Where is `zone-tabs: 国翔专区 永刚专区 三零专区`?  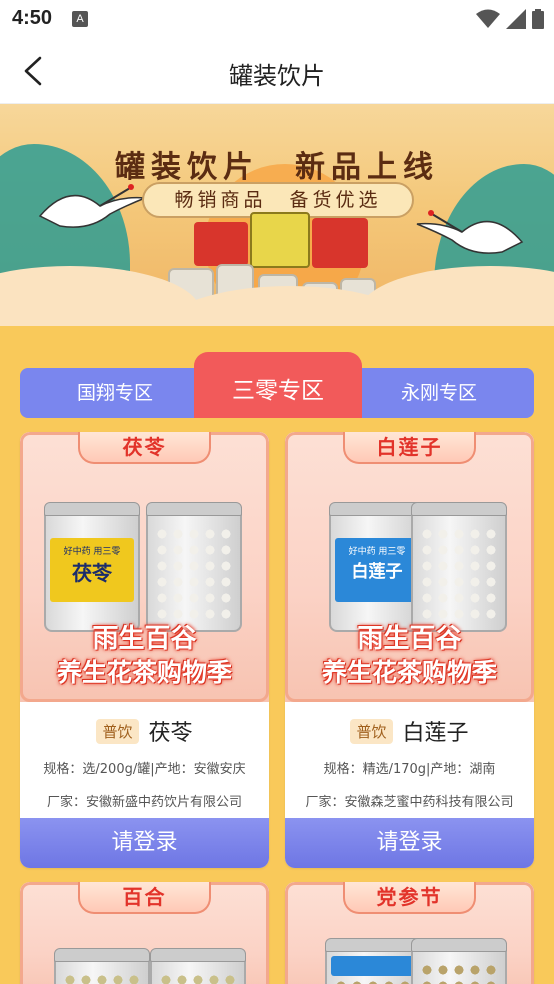 zone-tabs: 国翔专区 永刚专区 三零专区 is located at coordinates (277, 385).